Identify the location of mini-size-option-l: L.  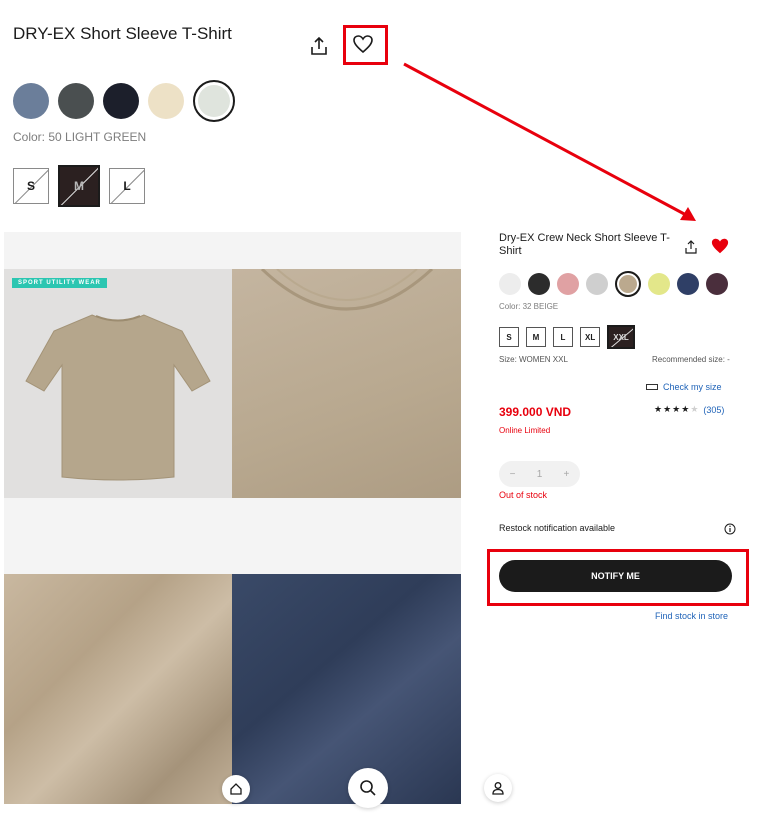
(563, 337).